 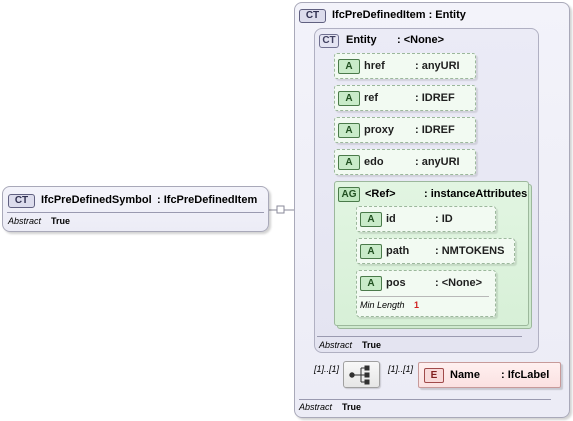 I want to click on attribute-name: pos, so click(x=396, y=283).